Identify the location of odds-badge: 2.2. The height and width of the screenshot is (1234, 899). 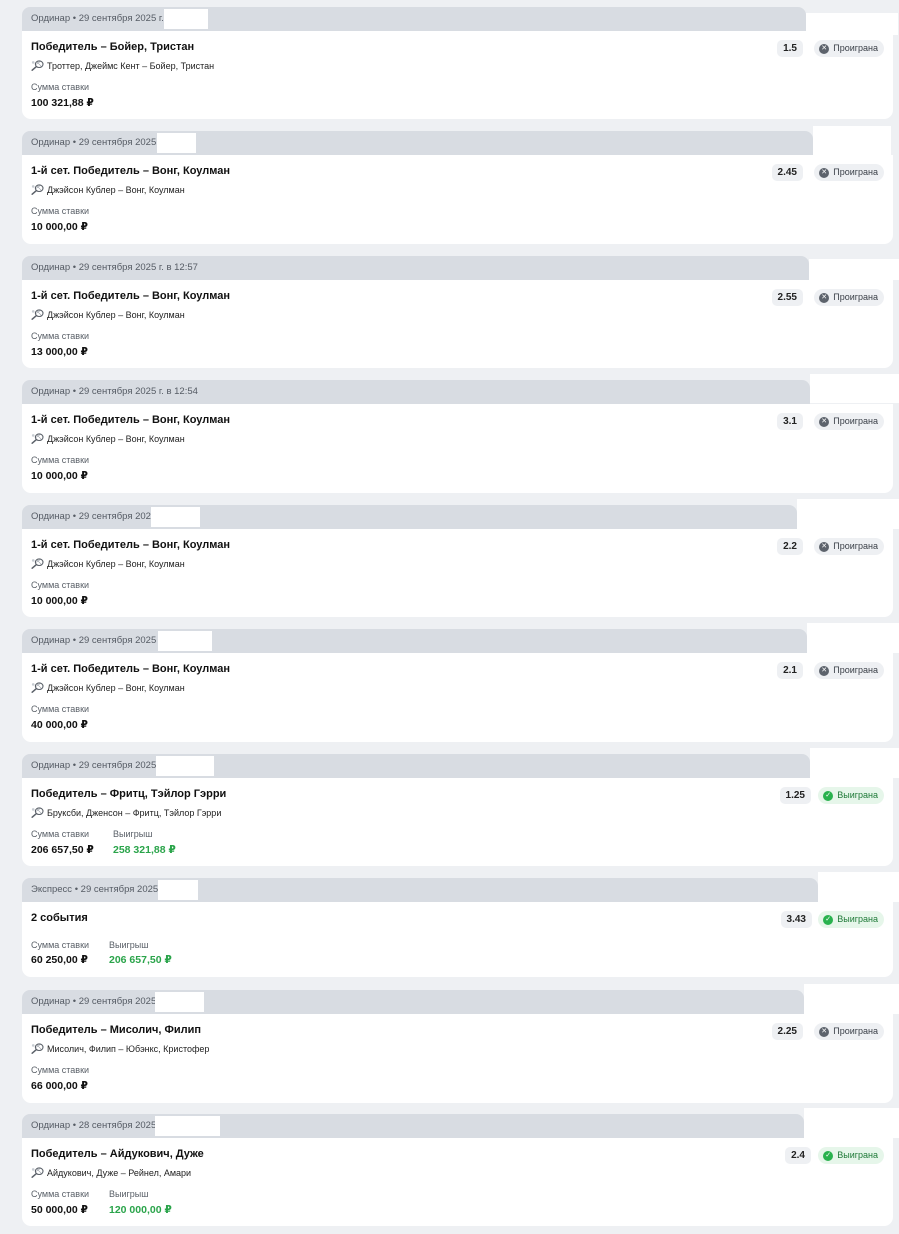
(790, 546).